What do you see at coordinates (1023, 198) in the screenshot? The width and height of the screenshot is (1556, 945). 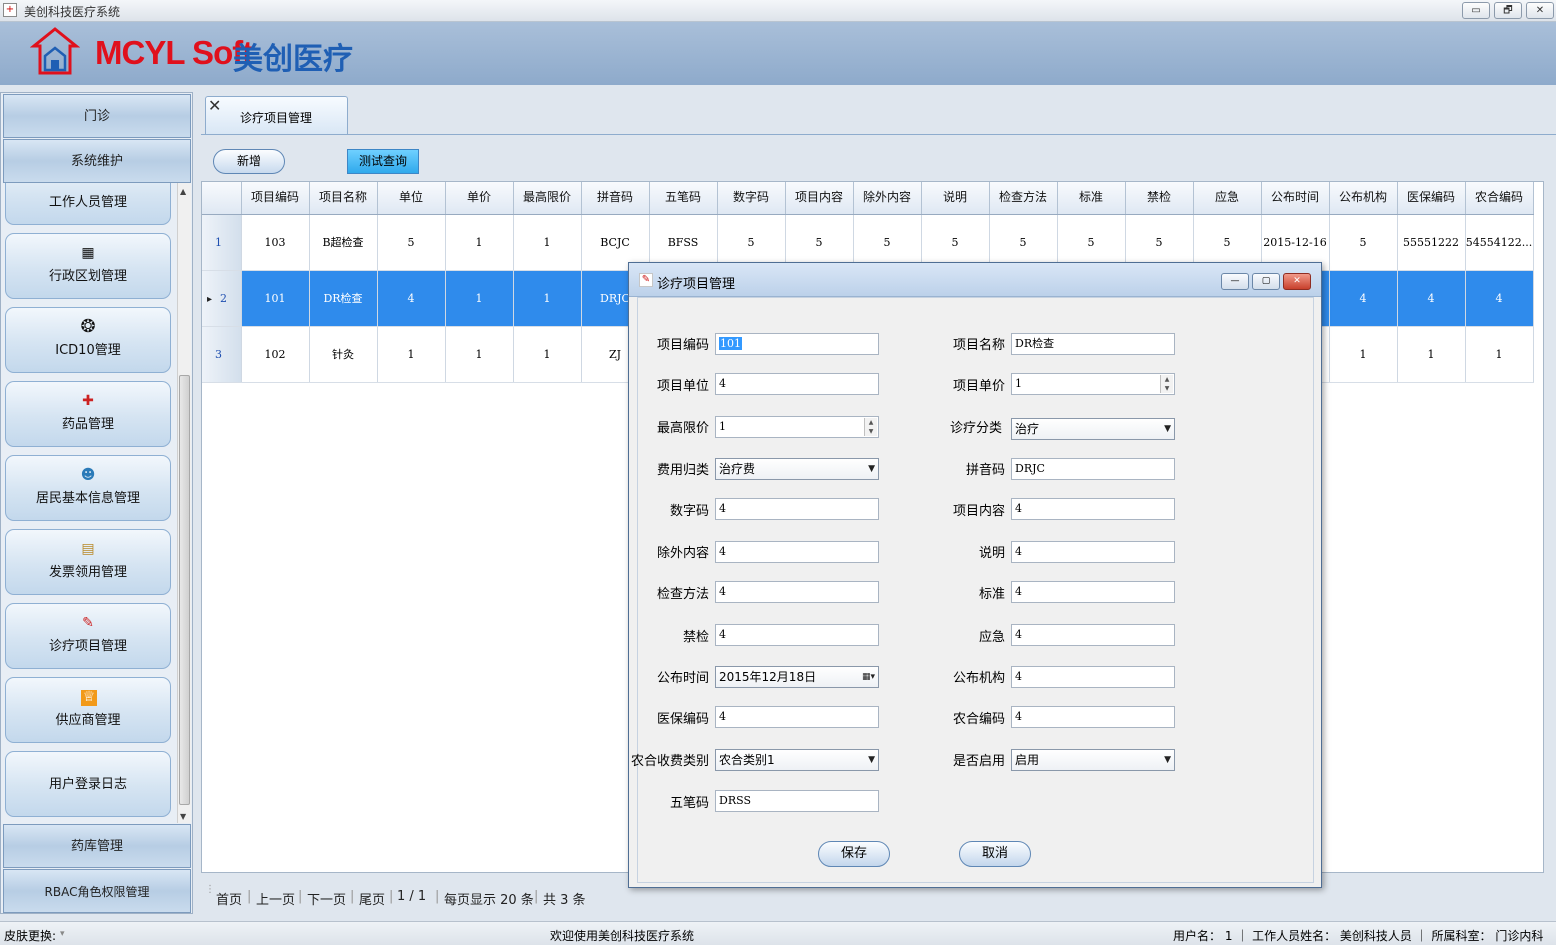 I see `column-header: 检查方法` at bounding box center [1023, 198].